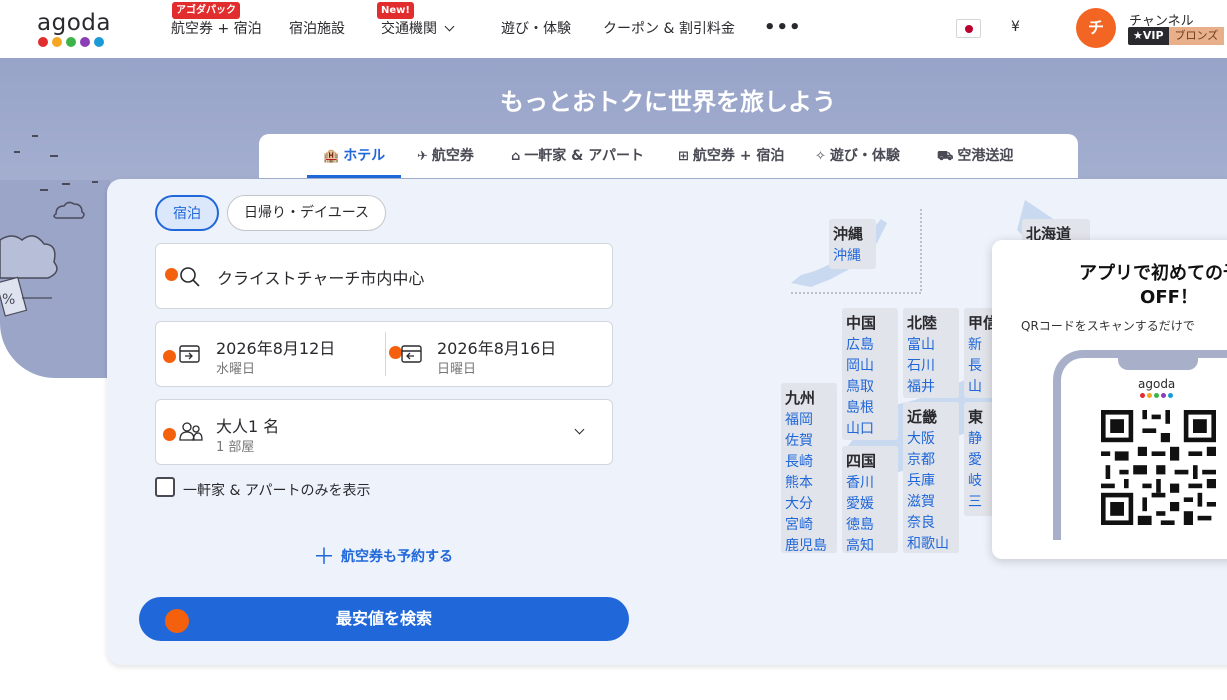 Image resolution: width=1227 pixels, height=700 pixels. I want to click on pref-link: 静, so click(981, 439).